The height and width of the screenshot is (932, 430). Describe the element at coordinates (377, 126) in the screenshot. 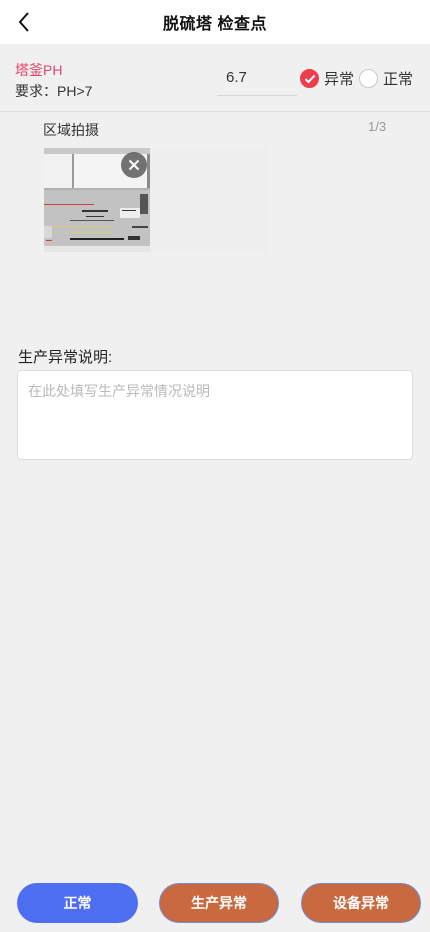

I see `photo-count: 1/3` at that location.